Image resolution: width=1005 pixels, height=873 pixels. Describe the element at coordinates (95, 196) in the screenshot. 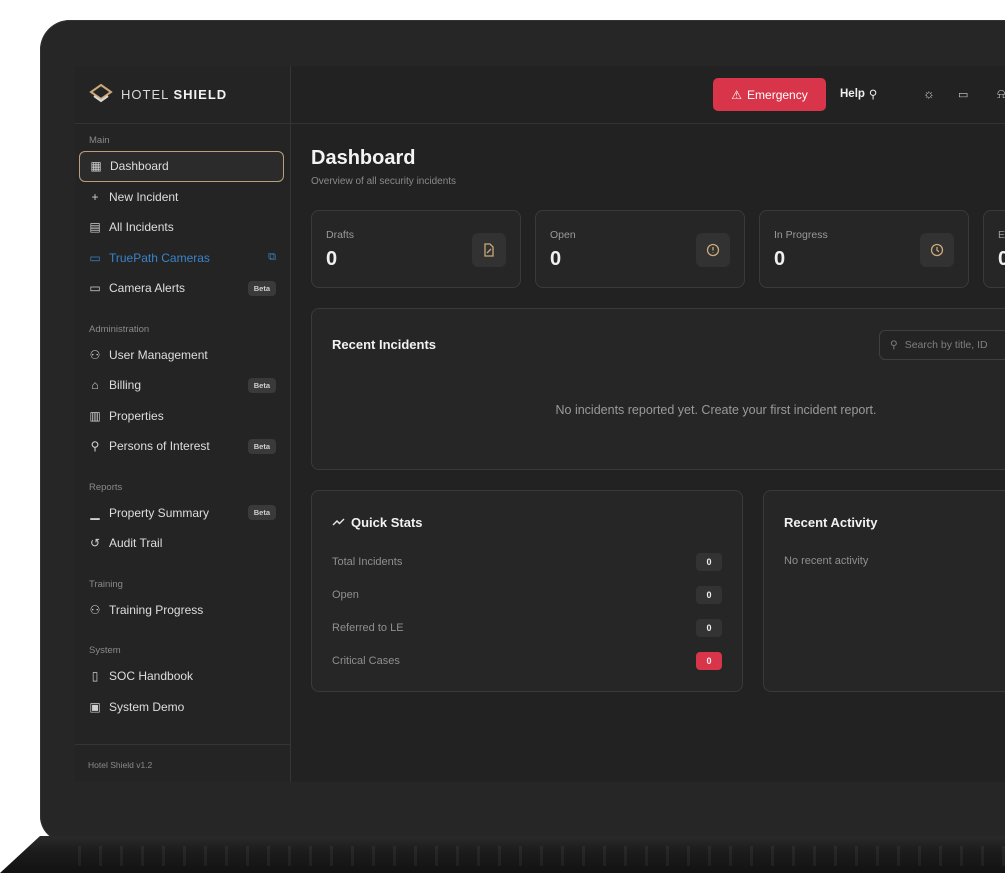

I see `plus-icon: +` at that location.